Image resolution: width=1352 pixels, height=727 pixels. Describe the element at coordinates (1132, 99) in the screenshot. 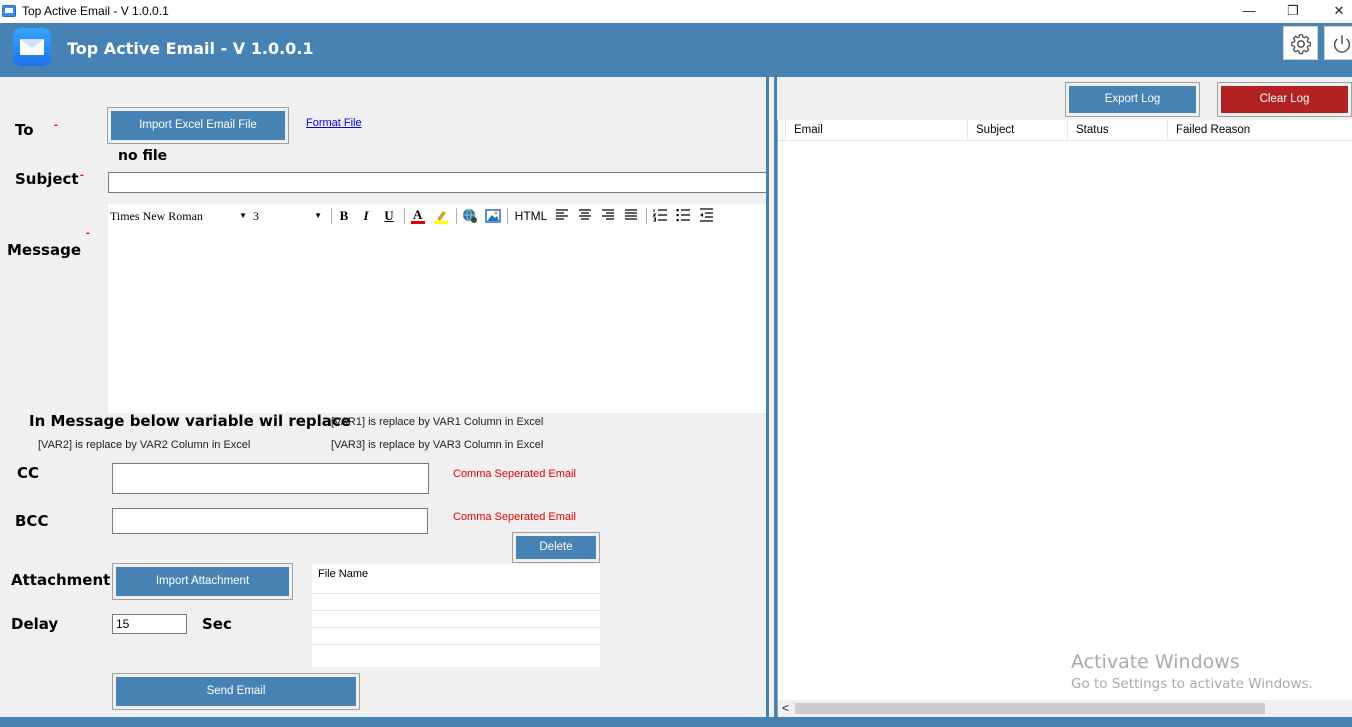

I see `export-log-button: Export Log` at that location.